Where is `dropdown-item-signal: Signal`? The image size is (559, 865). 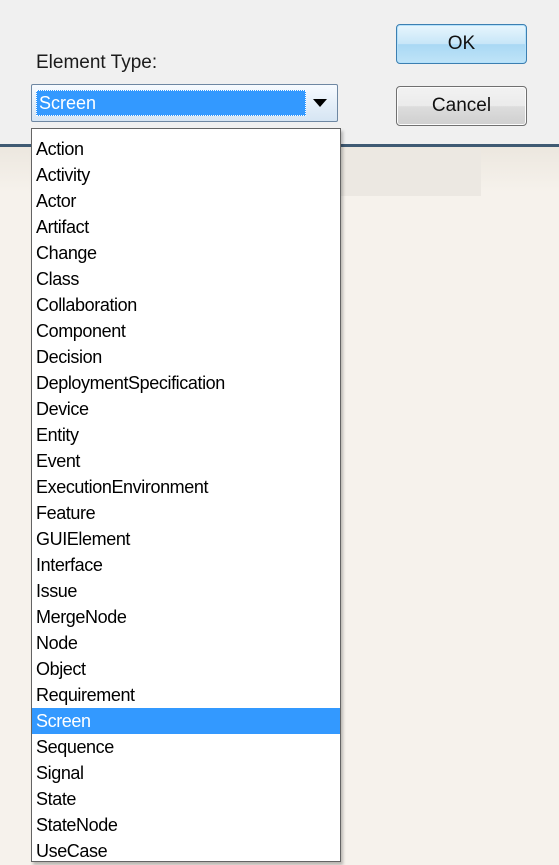 dropdown-item-signal: Signal is located at coordinates (186, 773).